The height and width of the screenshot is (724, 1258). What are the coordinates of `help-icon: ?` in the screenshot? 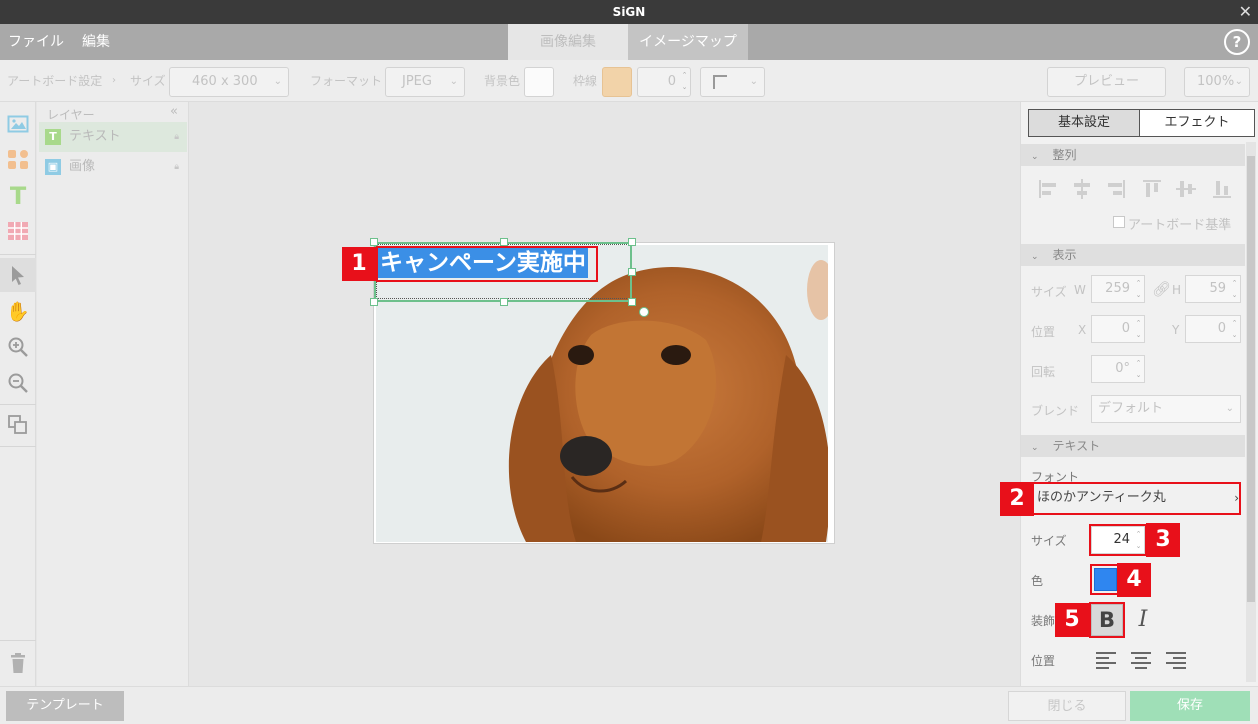 It's located at (1237, 42).